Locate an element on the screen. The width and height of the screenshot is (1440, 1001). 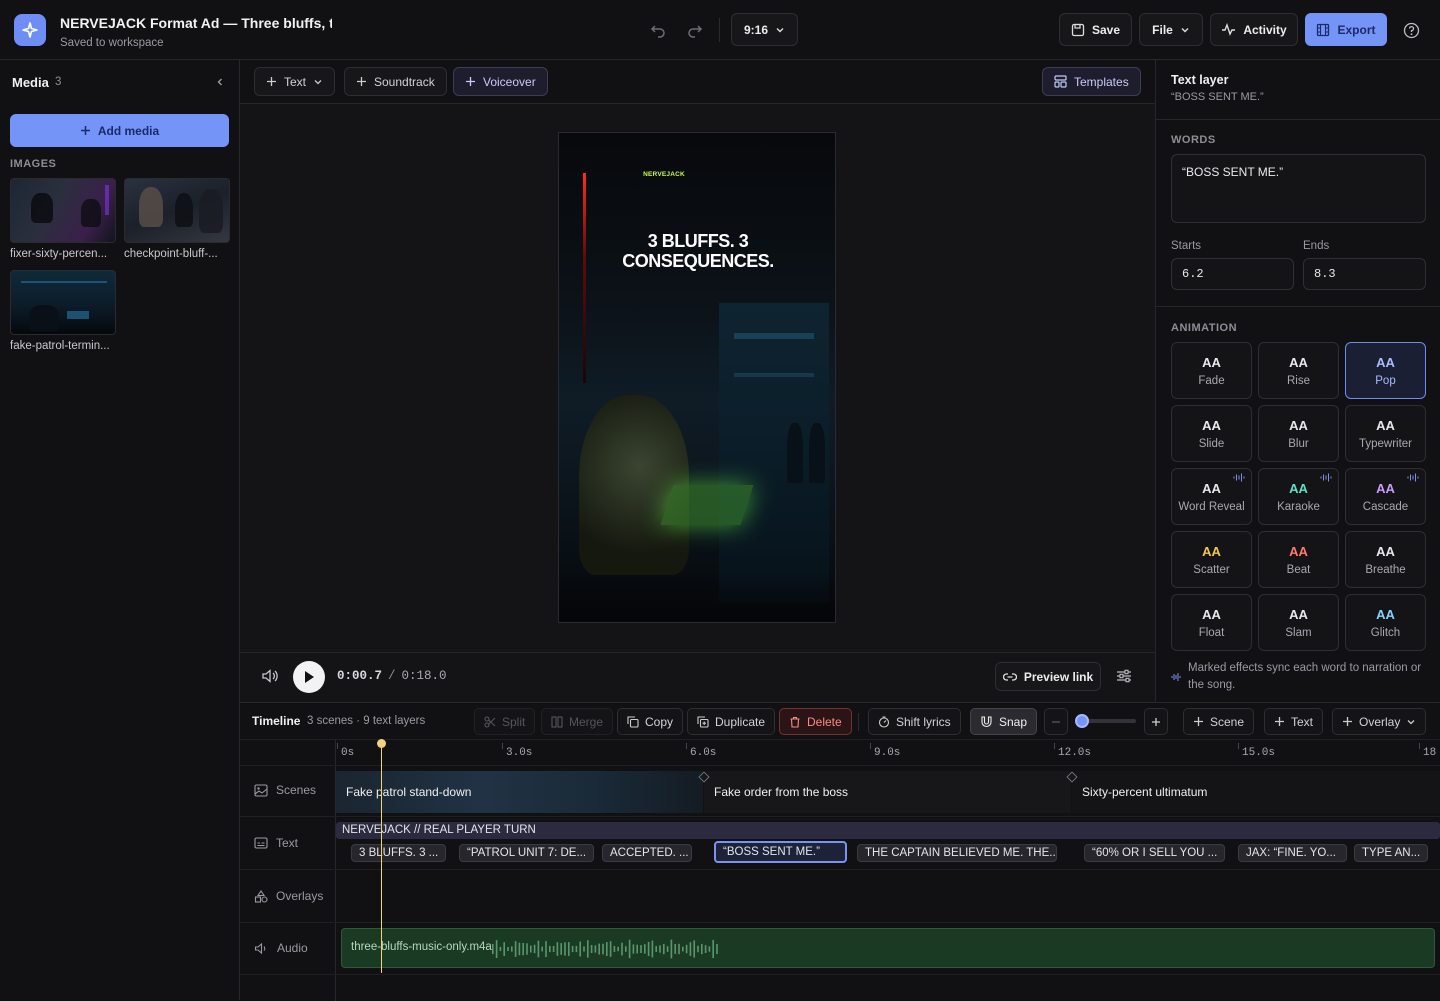
help-icon is located at coordinates (1411, 30).